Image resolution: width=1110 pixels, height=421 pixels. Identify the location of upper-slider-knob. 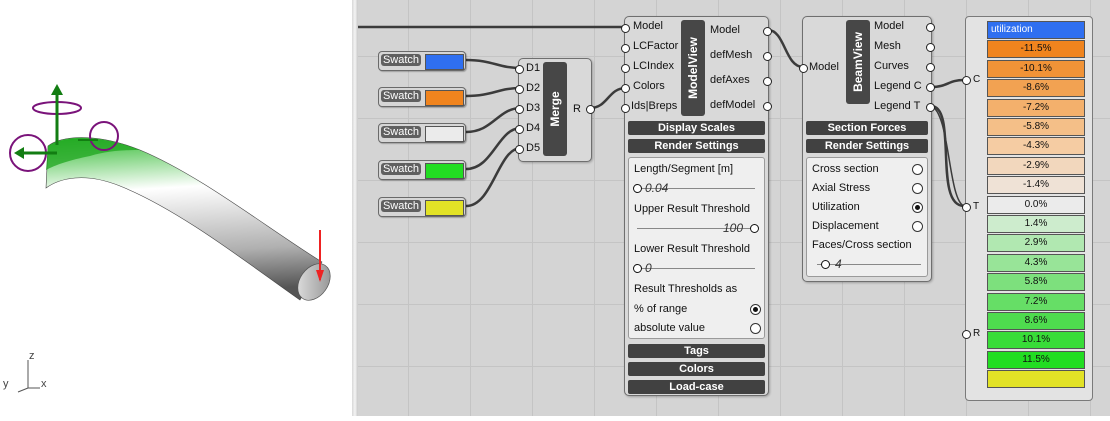
(754, 228).